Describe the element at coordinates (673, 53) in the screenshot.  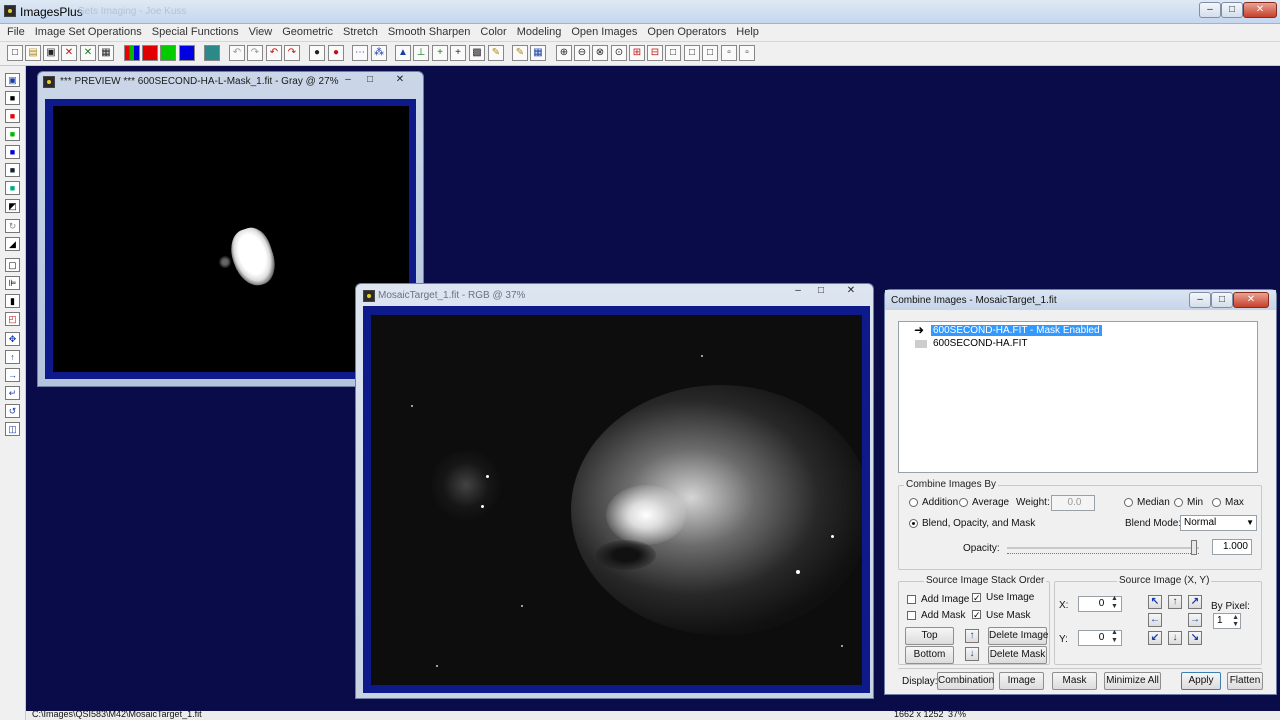
I see `frame2-icon: □` at that location.